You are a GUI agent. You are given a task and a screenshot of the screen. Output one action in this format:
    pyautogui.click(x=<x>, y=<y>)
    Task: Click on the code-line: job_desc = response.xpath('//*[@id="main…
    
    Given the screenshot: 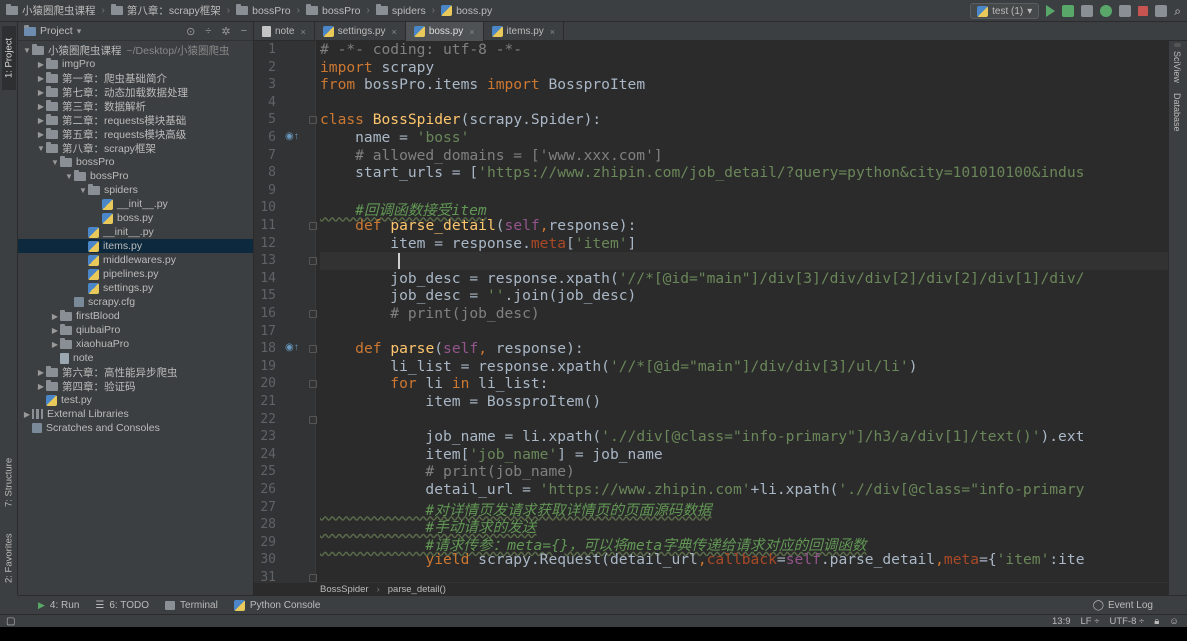 What is the action you would take?
    pyautogui.click(x=702, y=279)
    